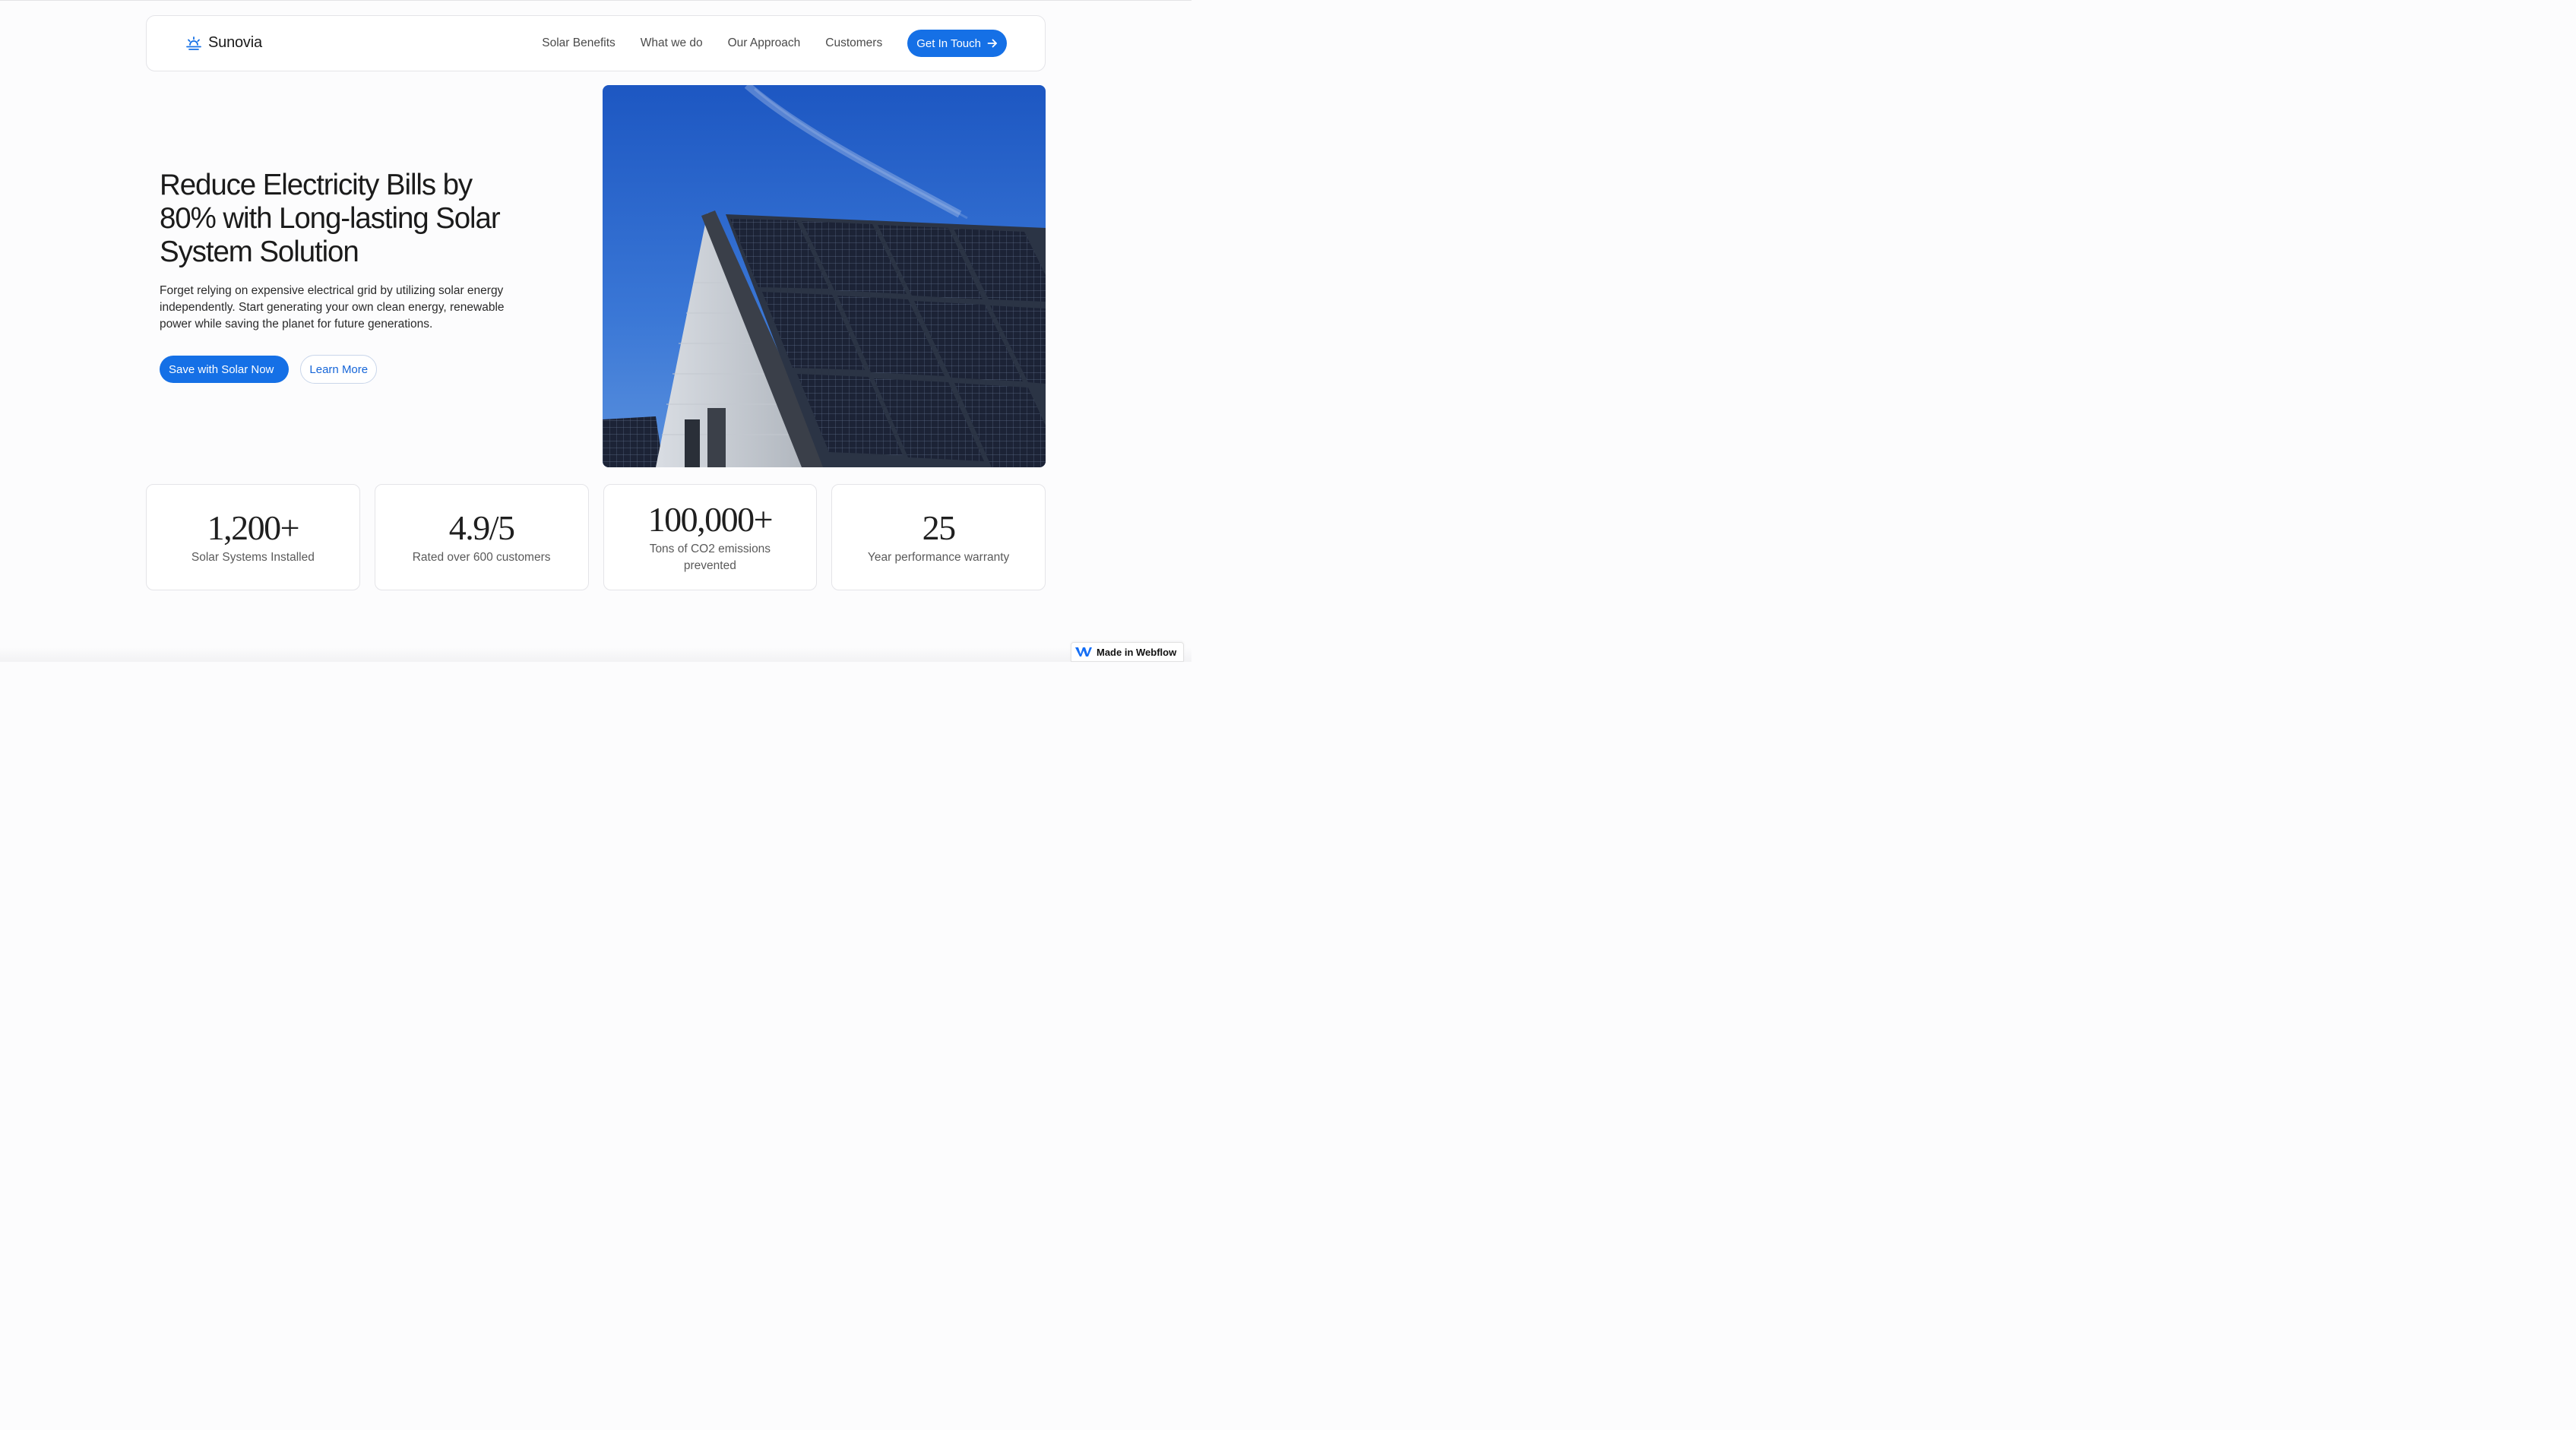 The image size is (2576, 1430). I want to click on stat-card: 100,000+ Tons of CO2 emissions prevented, so click(710, 537).